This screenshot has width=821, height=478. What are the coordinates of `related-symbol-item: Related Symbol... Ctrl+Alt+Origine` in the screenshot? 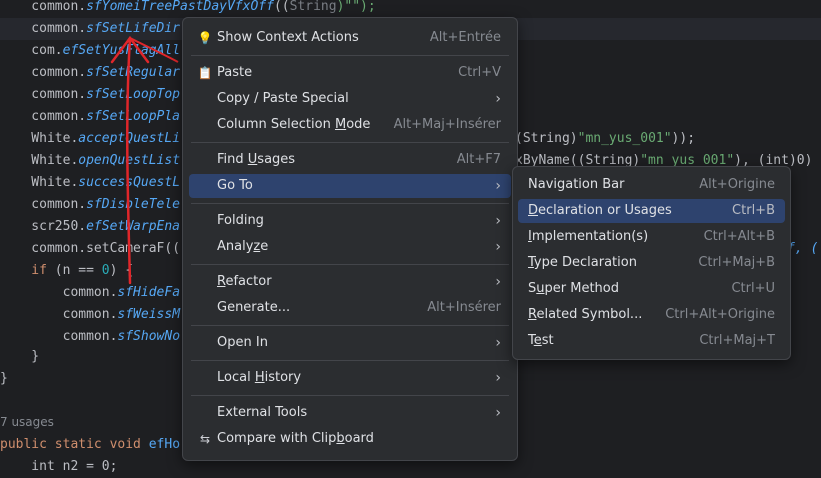 It's located at (651, 315).